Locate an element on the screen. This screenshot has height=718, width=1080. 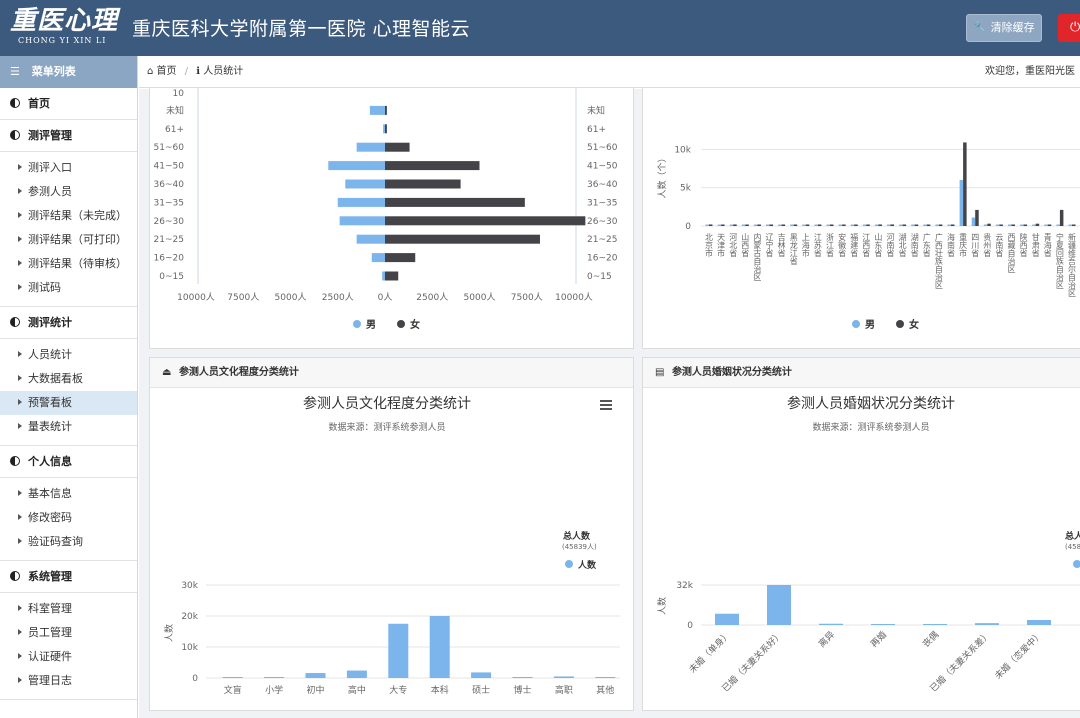
sidebar-item: 测评结果（可打印） is located at coordinates (68, 240).